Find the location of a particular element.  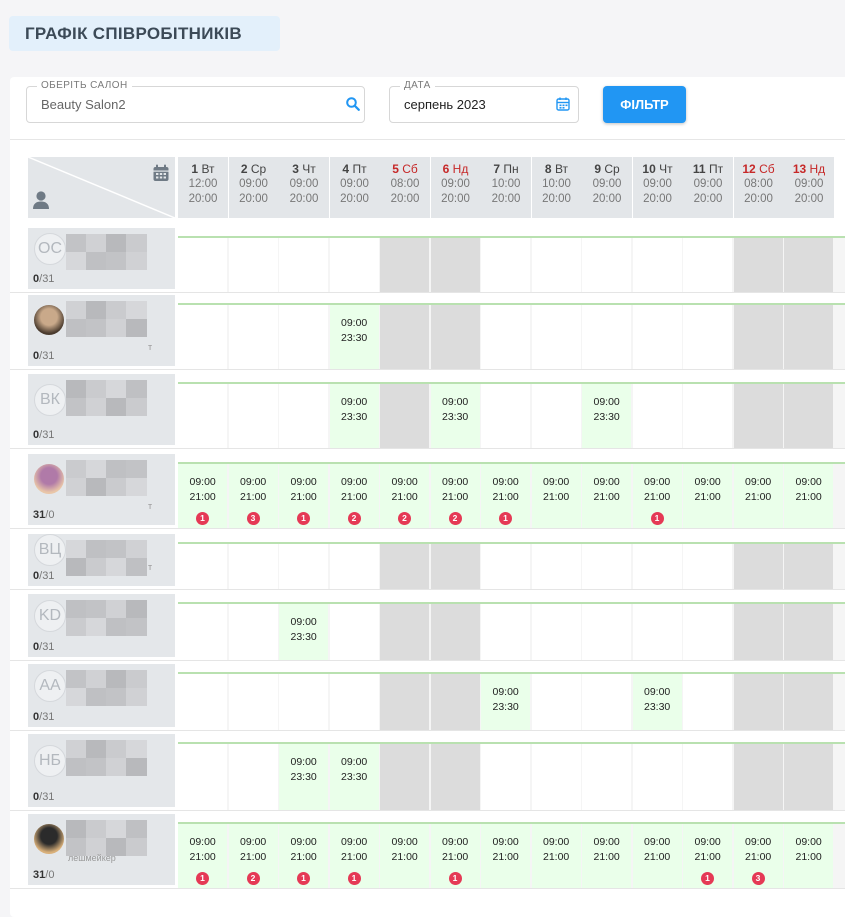

employee-card: KD 0/31 is located at coordinates (101, 625).